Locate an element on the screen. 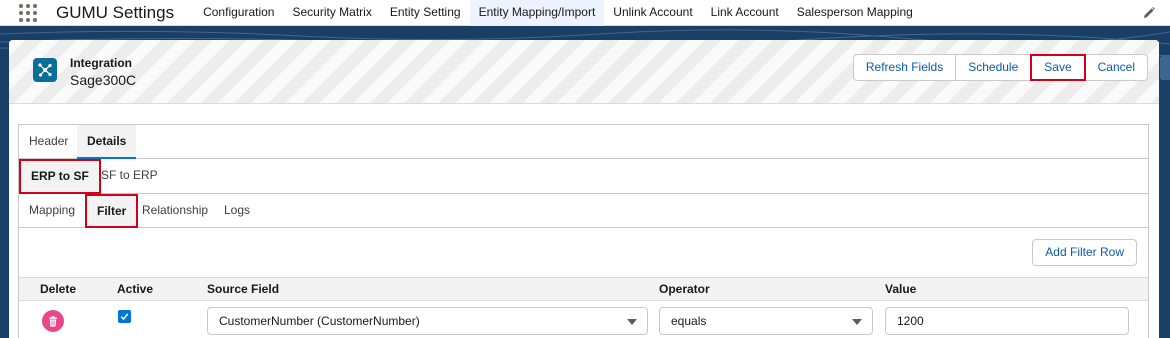 This screenshot has width=1170, height=338. add-filter-row-button: Add Filter Row is located at coordinates (1084, 252).